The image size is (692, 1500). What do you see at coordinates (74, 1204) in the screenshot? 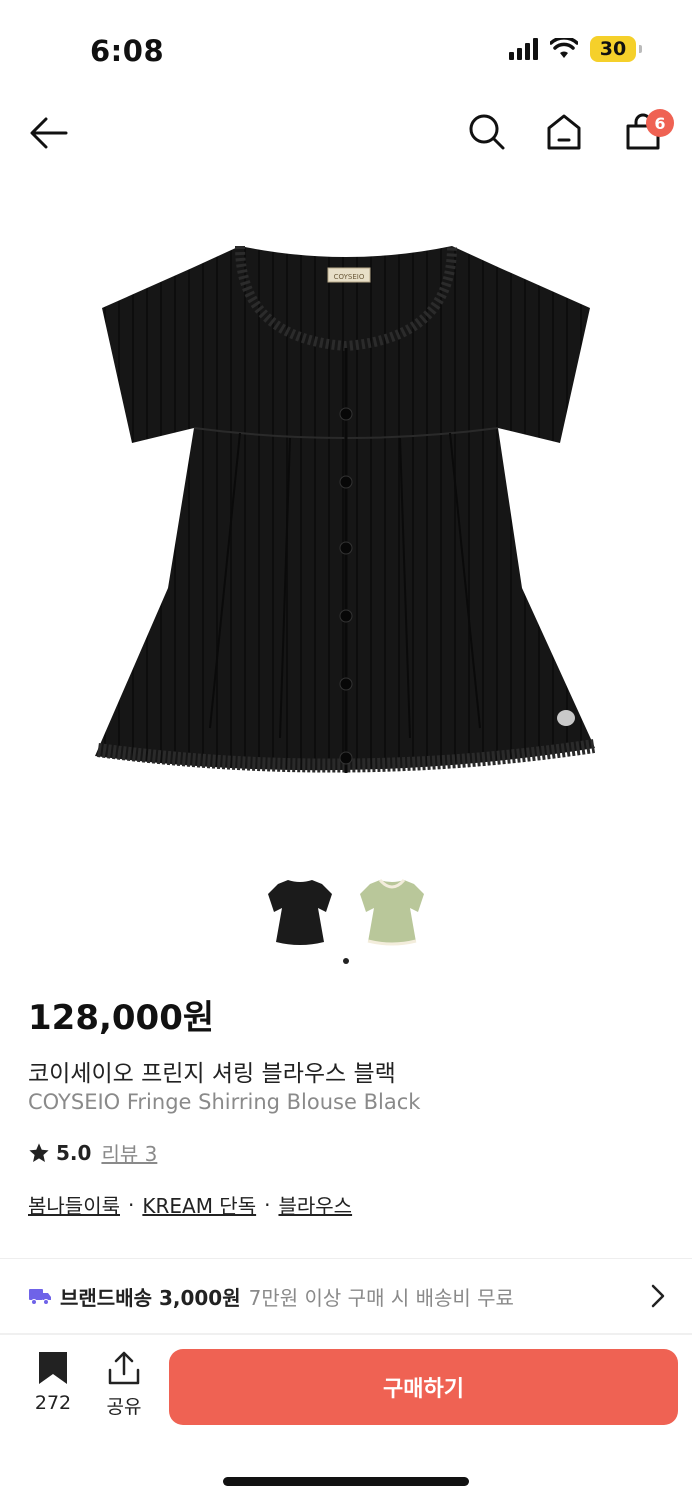
I see `tag-item: 봄나들이룩` at bounding box center [74, 1204].